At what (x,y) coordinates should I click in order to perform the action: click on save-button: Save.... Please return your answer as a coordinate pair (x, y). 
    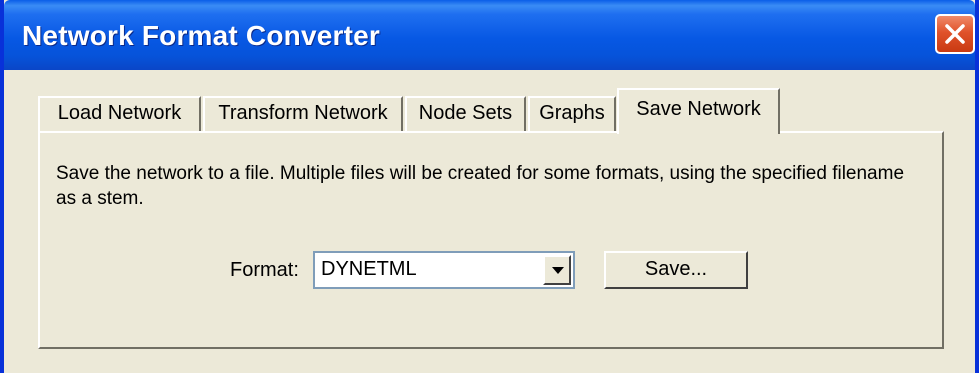
    Looking at the image, I should click on (676, 270).